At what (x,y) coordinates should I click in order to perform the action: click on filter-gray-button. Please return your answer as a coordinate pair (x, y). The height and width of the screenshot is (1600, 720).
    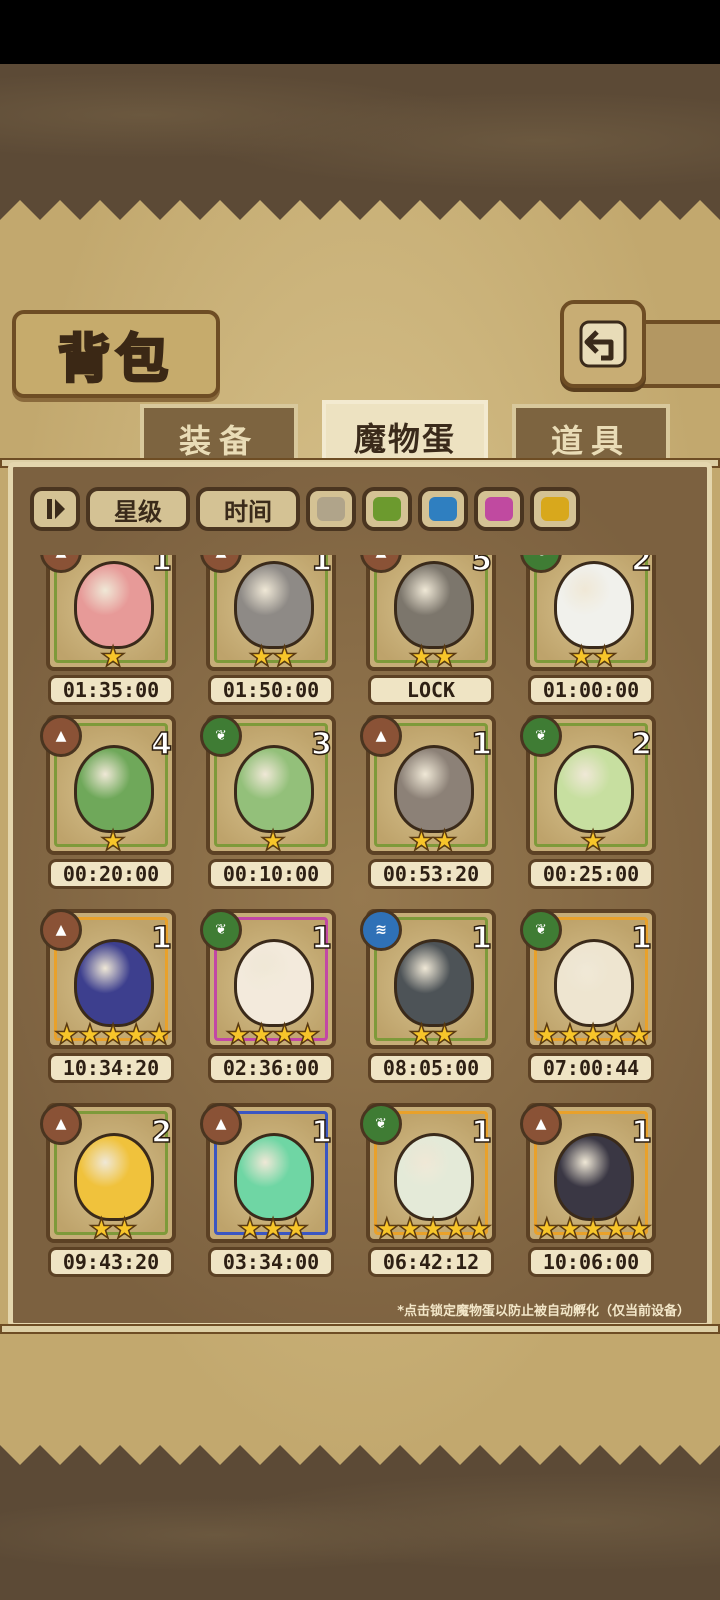
    Looking at the image, I should click on (331, 509).